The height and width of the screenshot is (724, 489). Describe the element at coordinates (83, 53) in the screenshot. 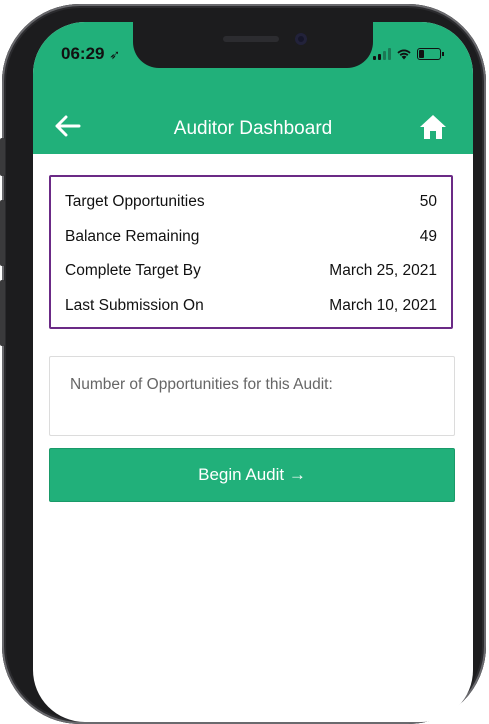

I see `status-time-text: 06:29` at that location.